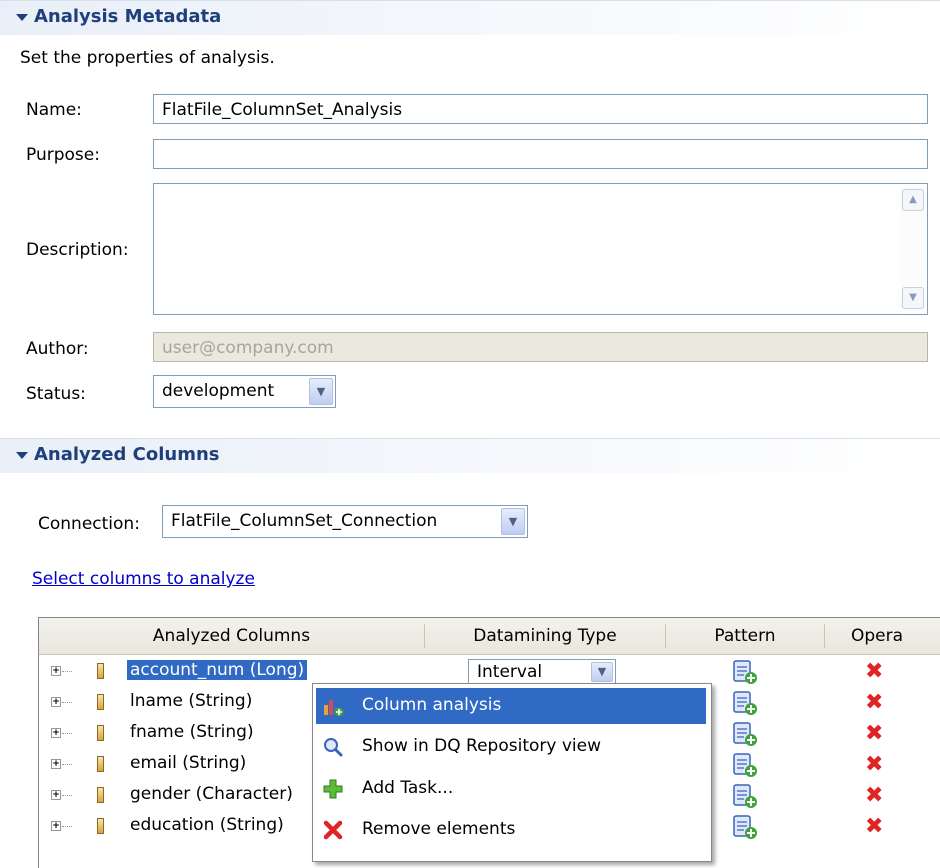 The height and width of the screenshot is (868, 940). I want to click on connection-select: FlatFile_ColumnSet_Connection ▼, so click(345, 521).